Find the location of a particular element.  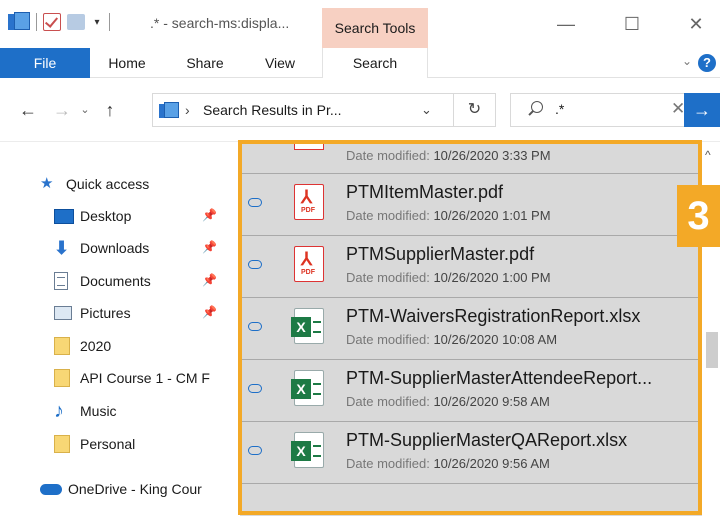

file-name: PTMSupplierMaster.pdf is located at coordinates (440, 254).